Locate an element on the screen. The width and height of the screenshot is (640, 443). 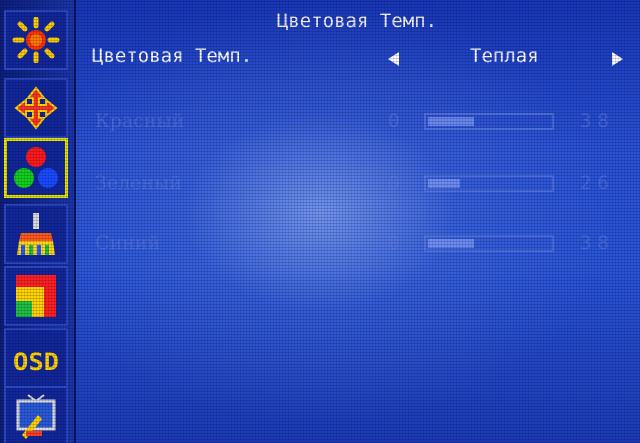
color-blocks-icon is located at coordinates (36, 296).